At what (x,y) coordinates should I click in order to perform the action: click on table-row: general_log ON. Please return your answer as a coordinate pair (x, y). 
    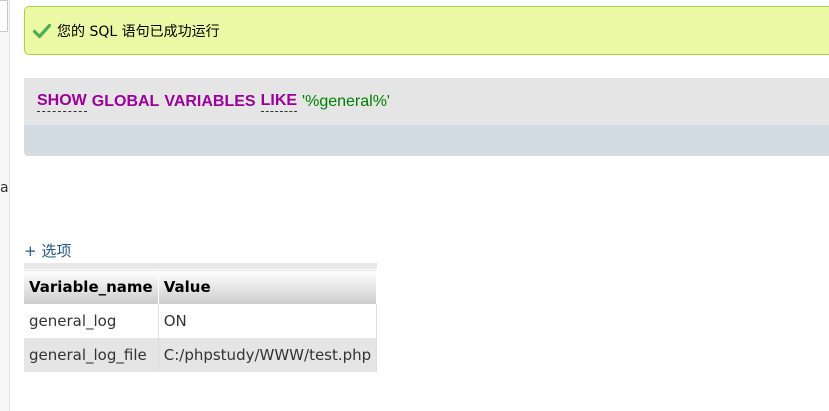
    Looking at the image, I should click on (201, 320).